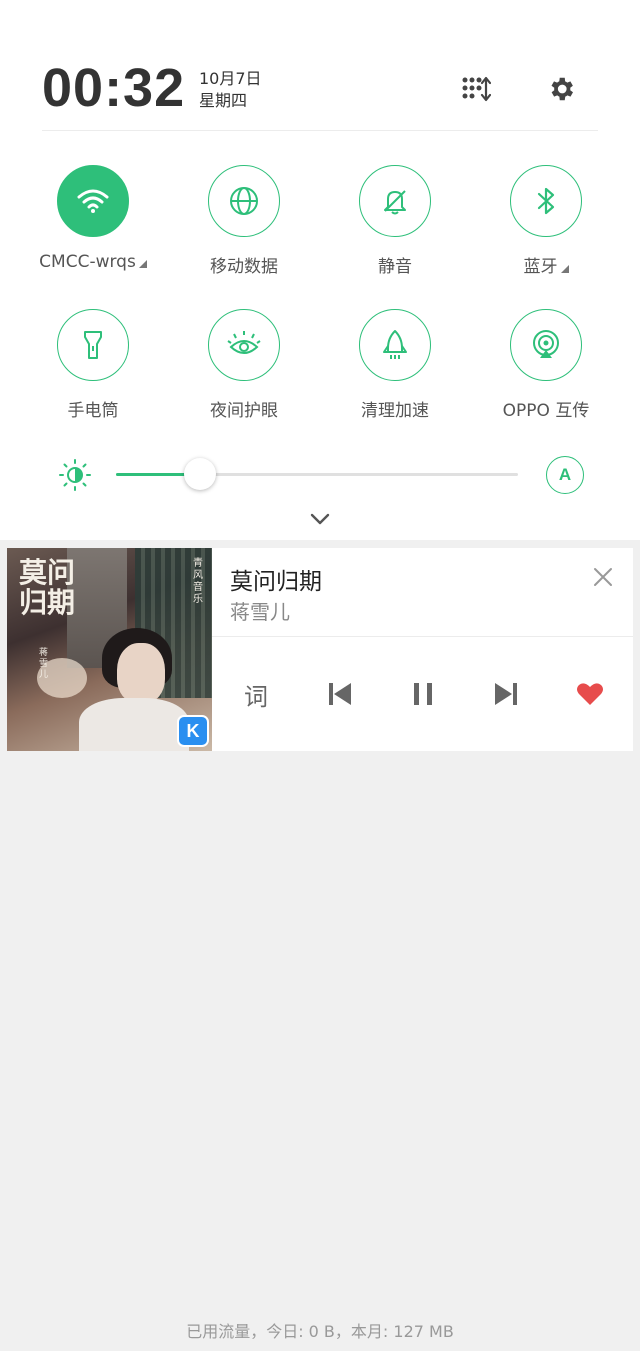 Image resolution: width=640 pixels, height=1351 pixels. What do you see at coordinates (47, 587) in the screenshot?
I see `cover-title-text: 莫问归期` at bounding box center [47, 587].